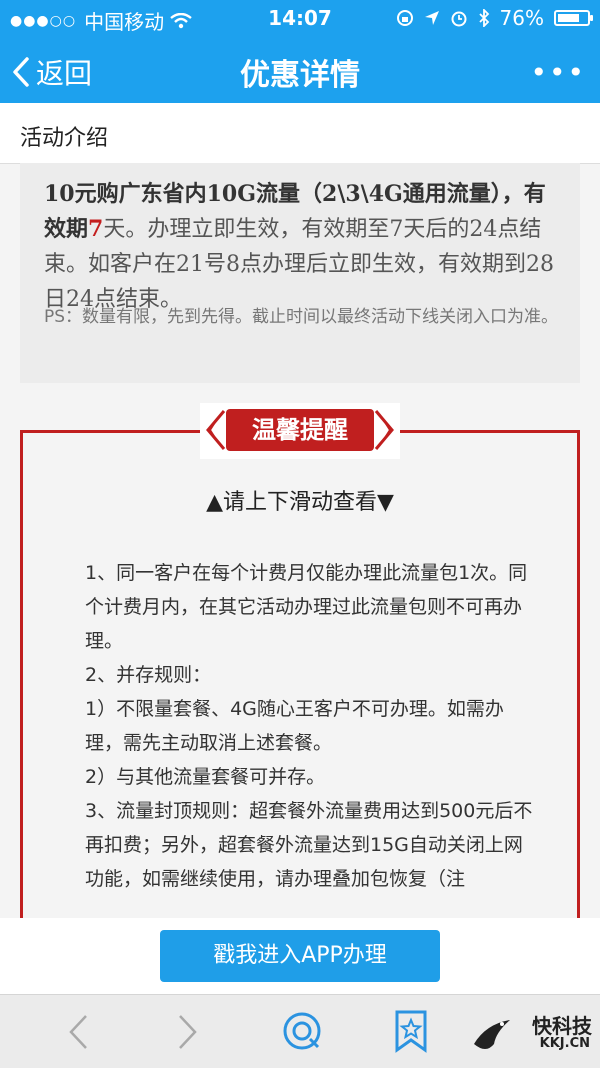 The width and height of the screenshot is (600, 1068). I want to click on bluetooth-icon, so click(483, 18).